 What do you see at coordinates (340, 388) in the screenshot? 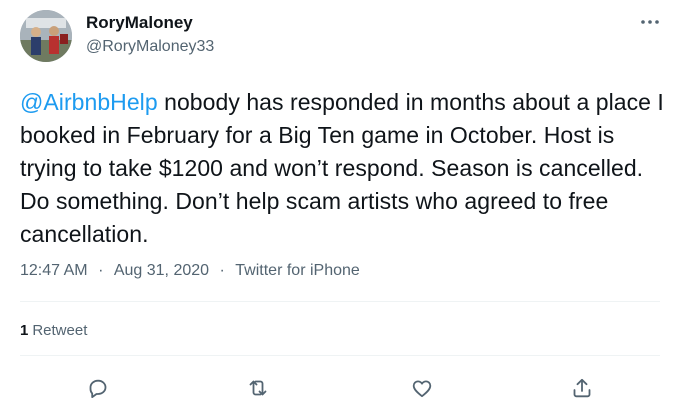
I see `action-bar` at bounding box center [340, 388].